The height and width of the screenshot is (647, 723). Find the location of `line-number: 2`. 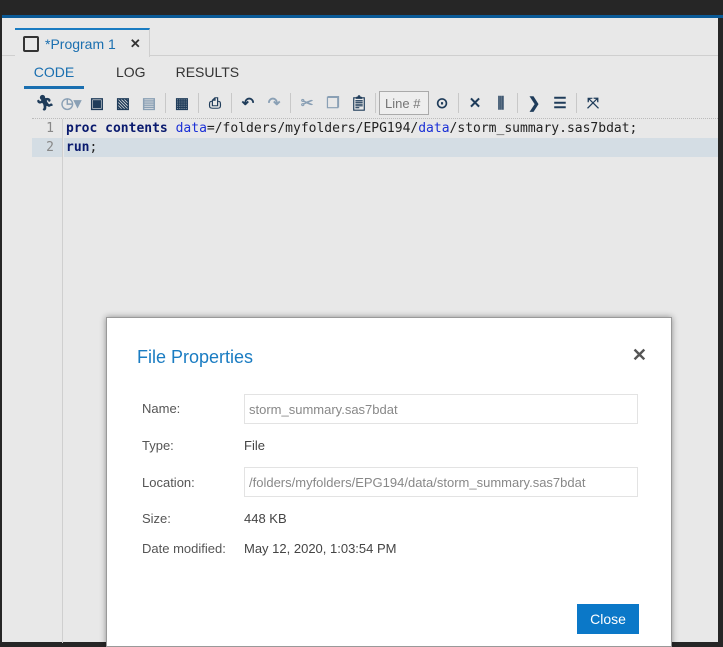

line-number: 2 is located at coordinates (47, 147).